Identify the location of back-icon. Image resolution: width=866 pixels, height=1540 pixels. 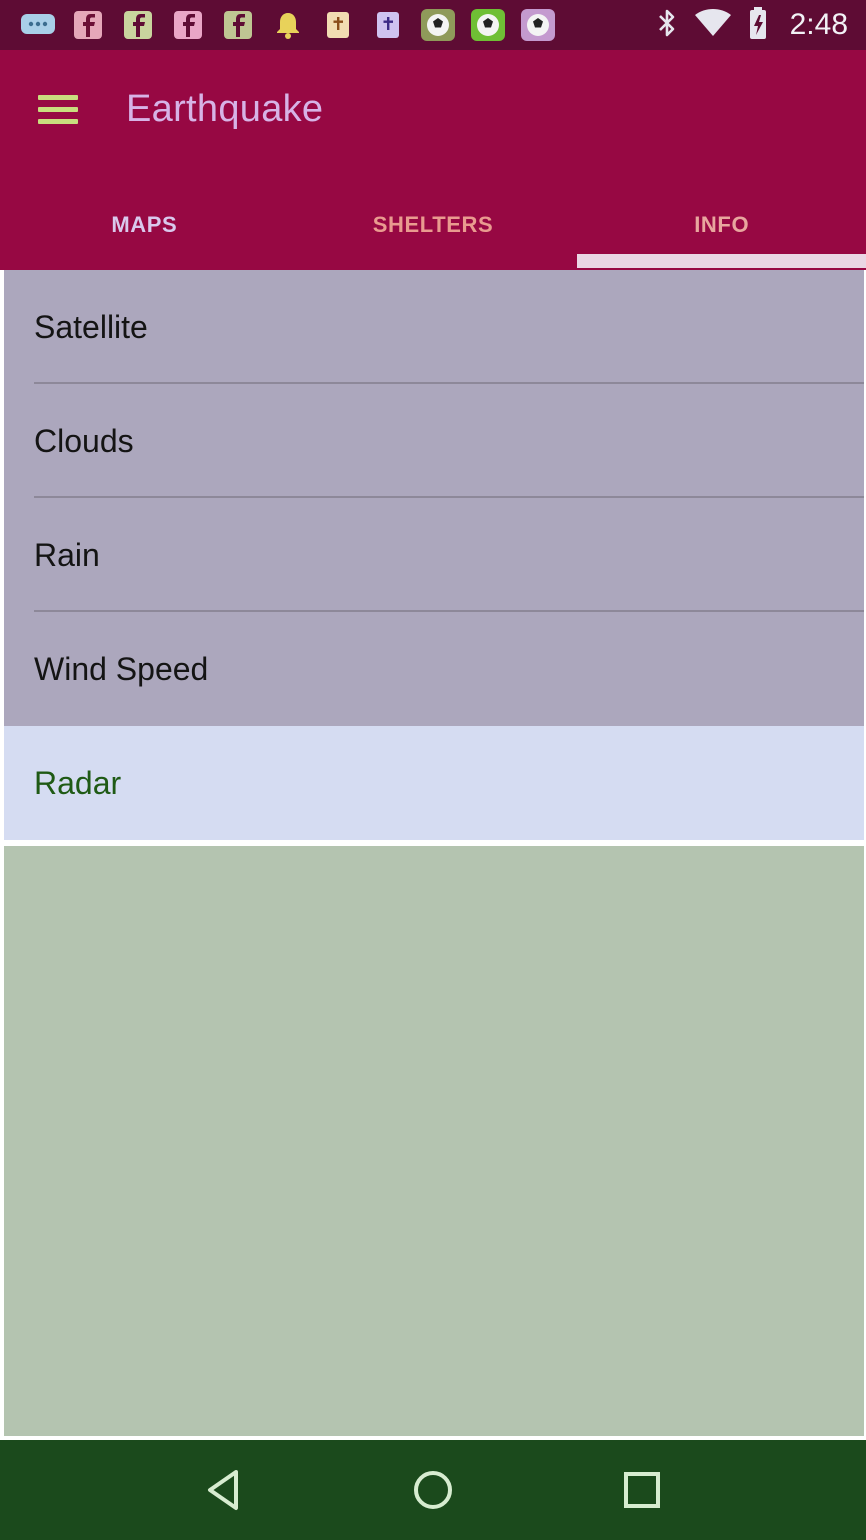
(224, 1490).